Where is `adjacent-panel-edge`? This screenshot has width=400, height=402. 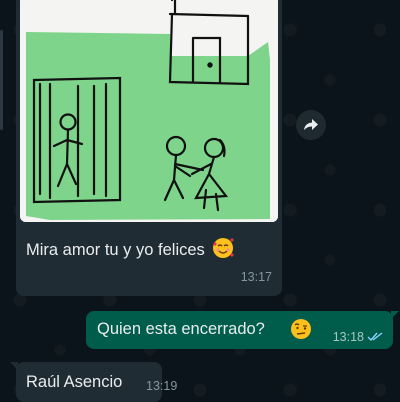 adjacent-panel-edge is located at coordinates (1, 80).